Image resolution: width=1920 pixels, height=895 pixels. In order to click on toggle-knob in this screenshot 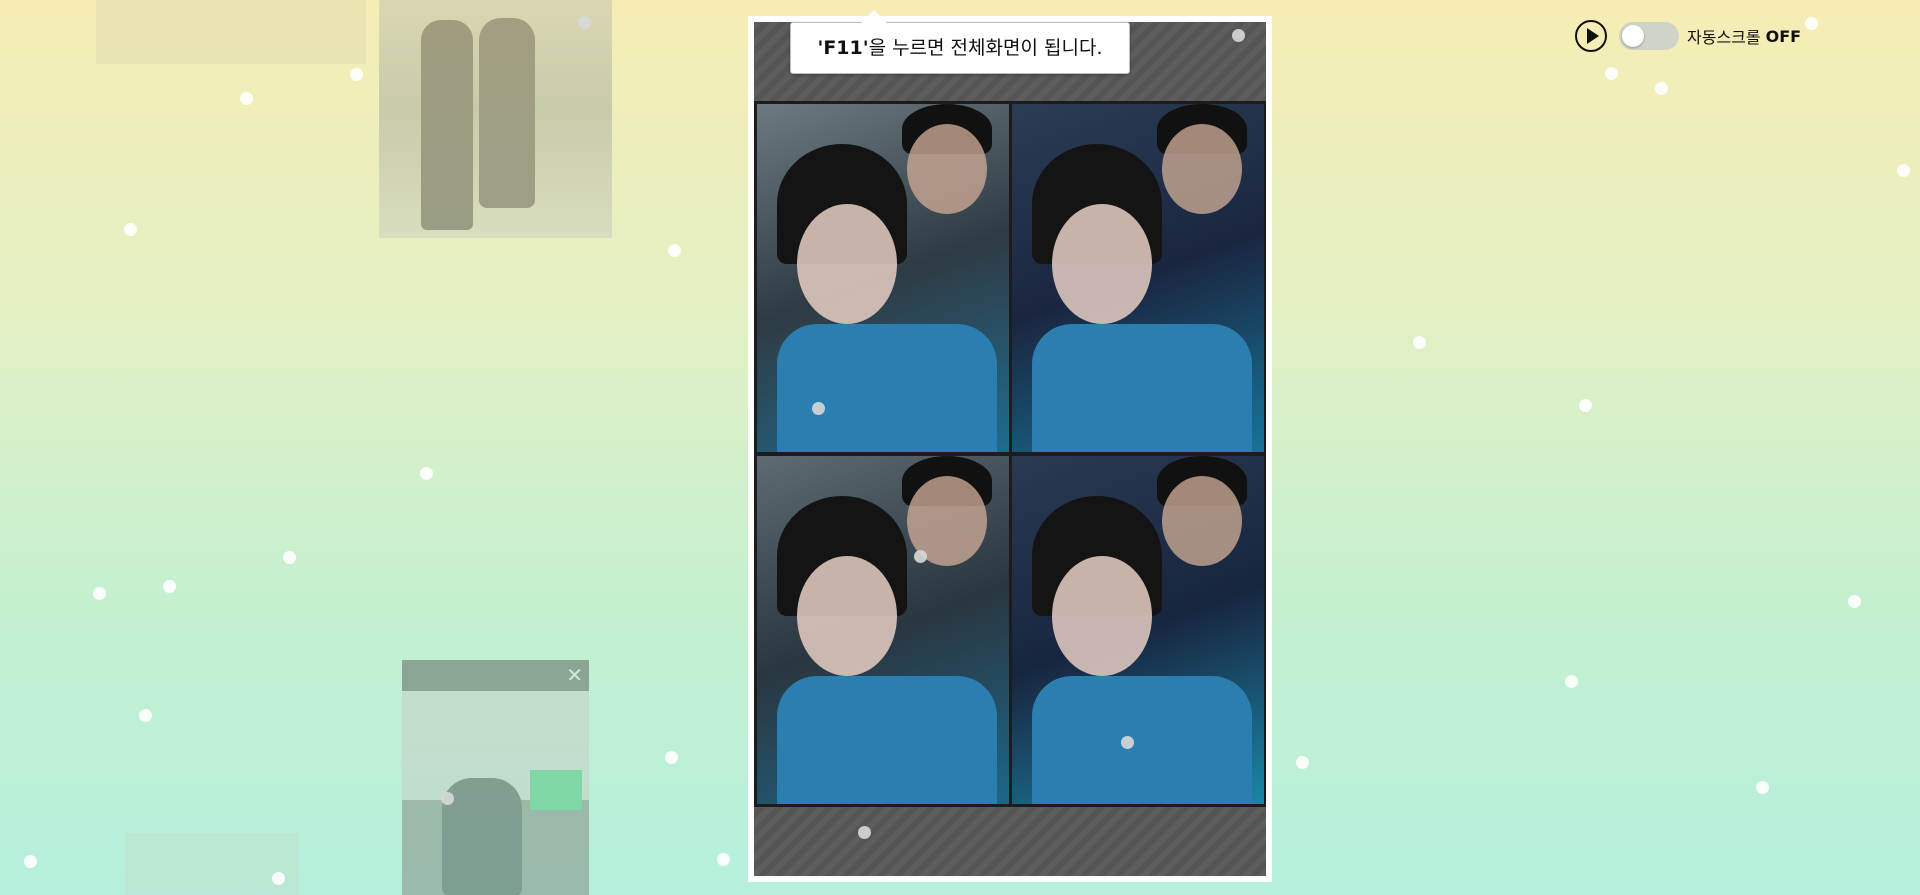, I will do `click(1633, 36)`.